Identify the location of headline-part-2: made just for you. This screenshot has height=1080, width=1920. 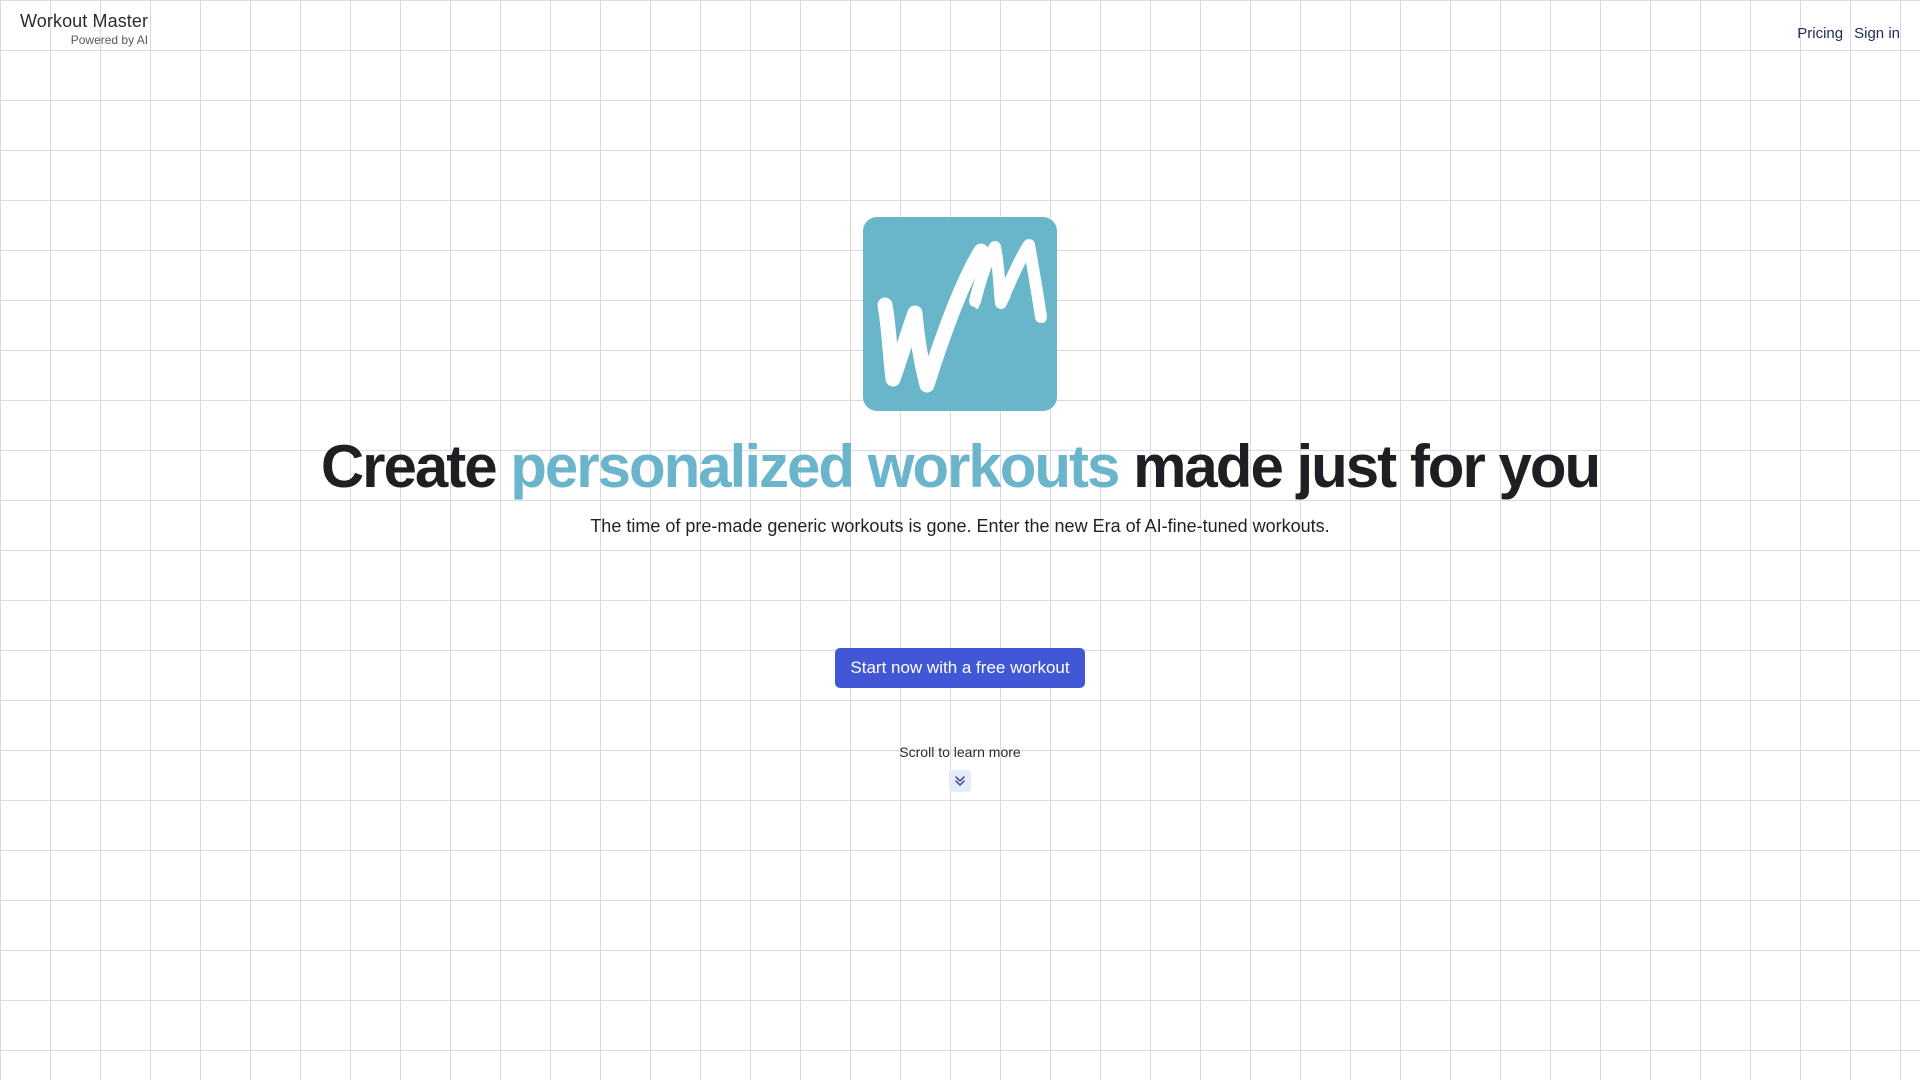
(1359, 466).